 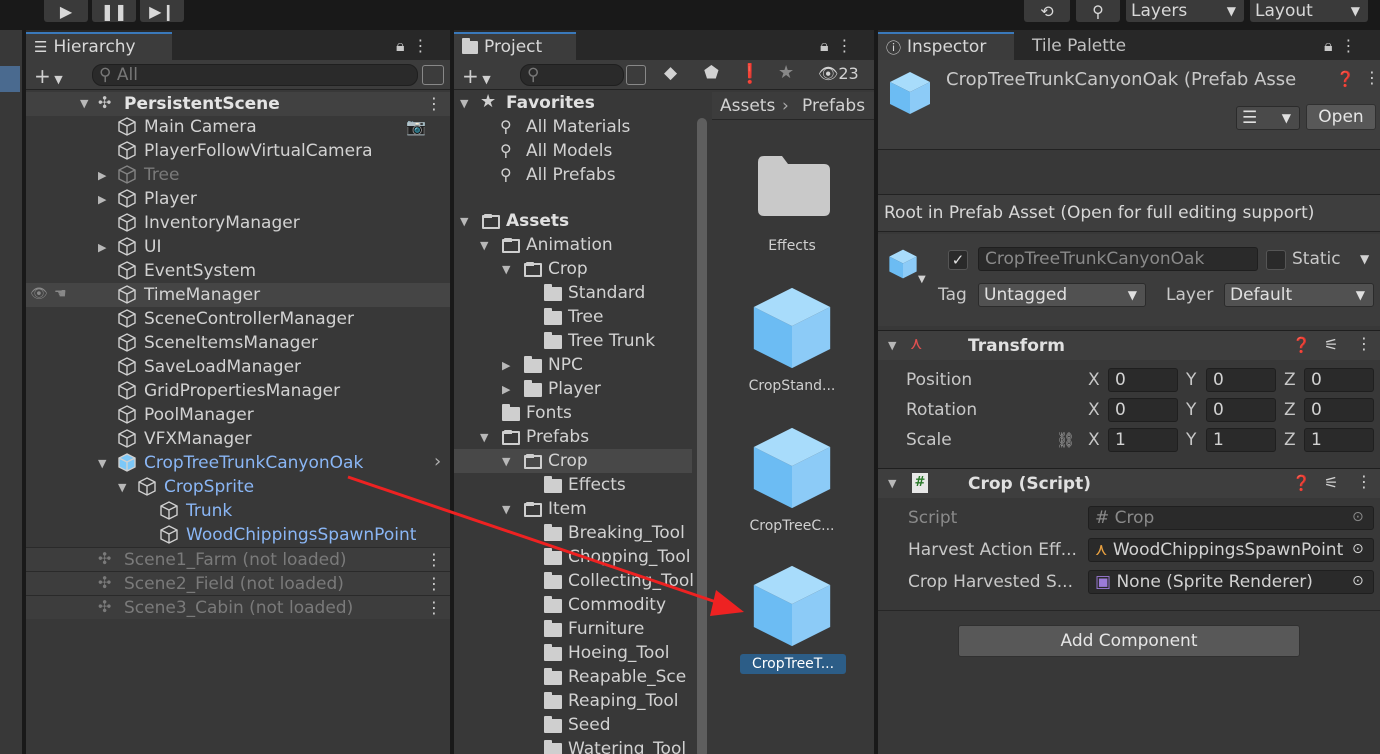 I want to click on project-folder-item: ▼ Assets, so click(x=573, y=221).